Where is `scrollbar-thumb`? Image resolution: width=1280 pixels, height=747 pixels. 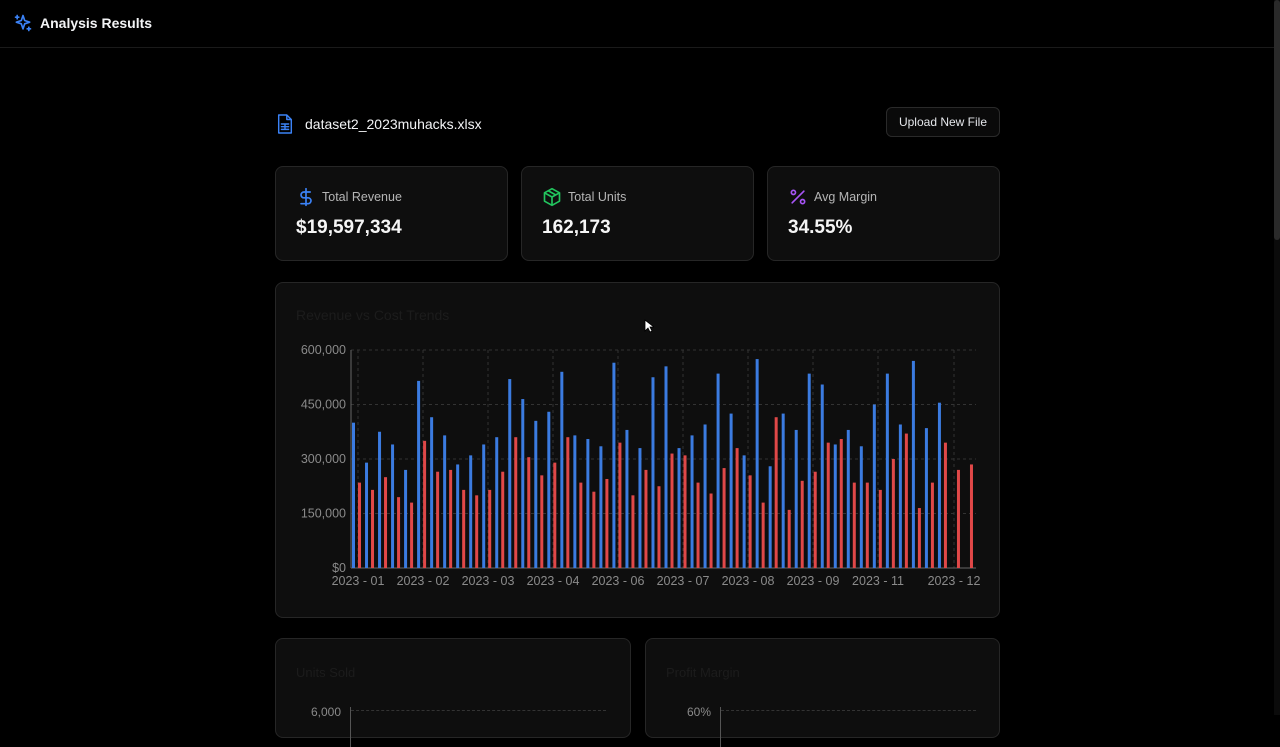
scrollbar-thumb is located at coordinates (1277, 120).